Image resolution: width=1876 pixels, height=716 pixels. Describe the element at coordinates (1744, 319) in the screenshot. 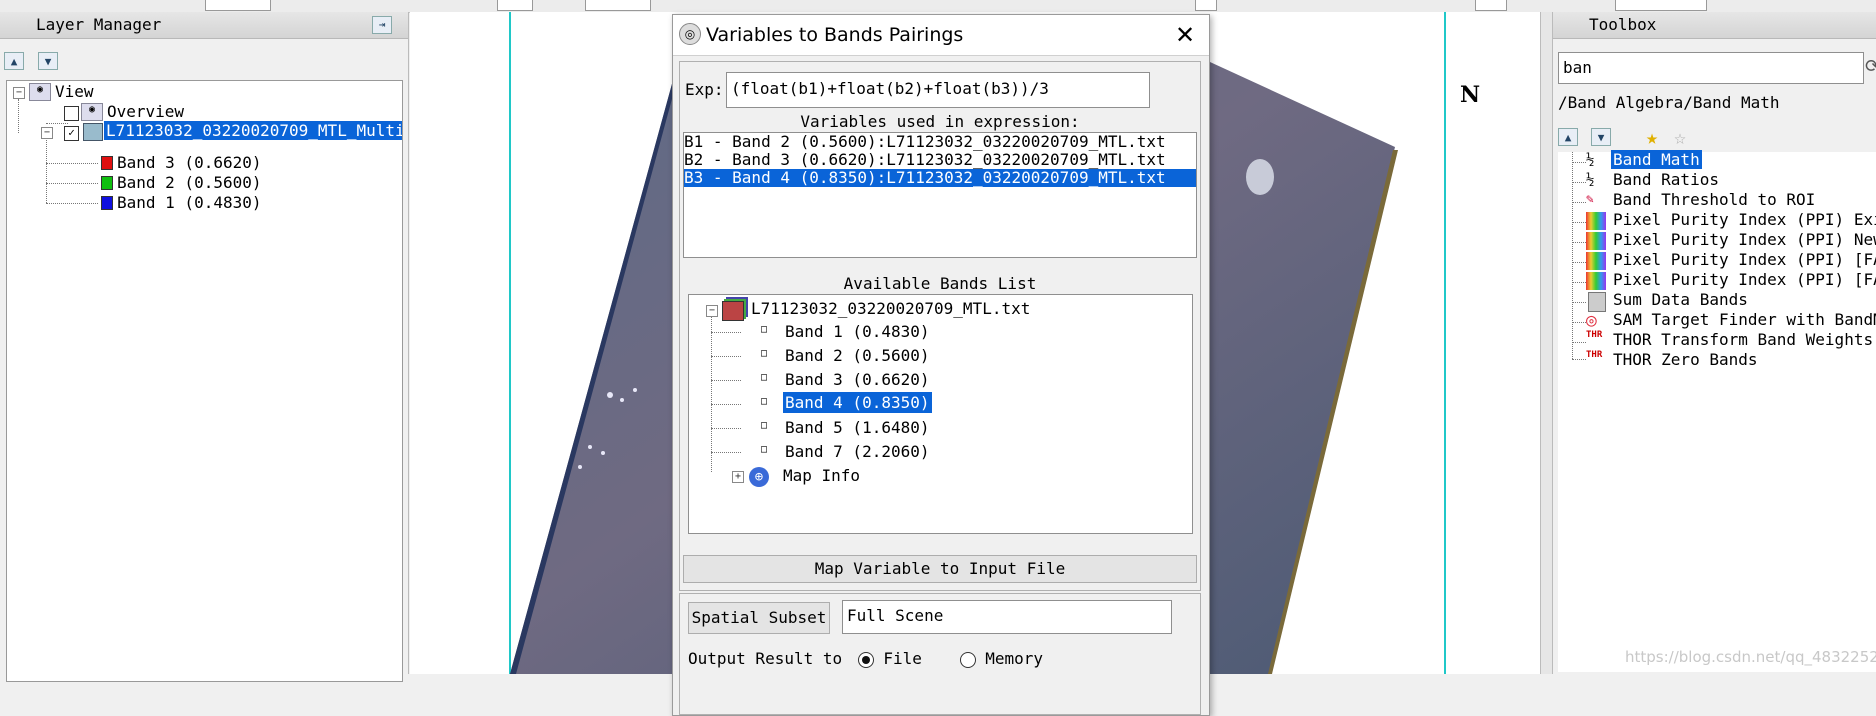

I see `toolbox-item: SAM Target Finder with BandMa` at that location.